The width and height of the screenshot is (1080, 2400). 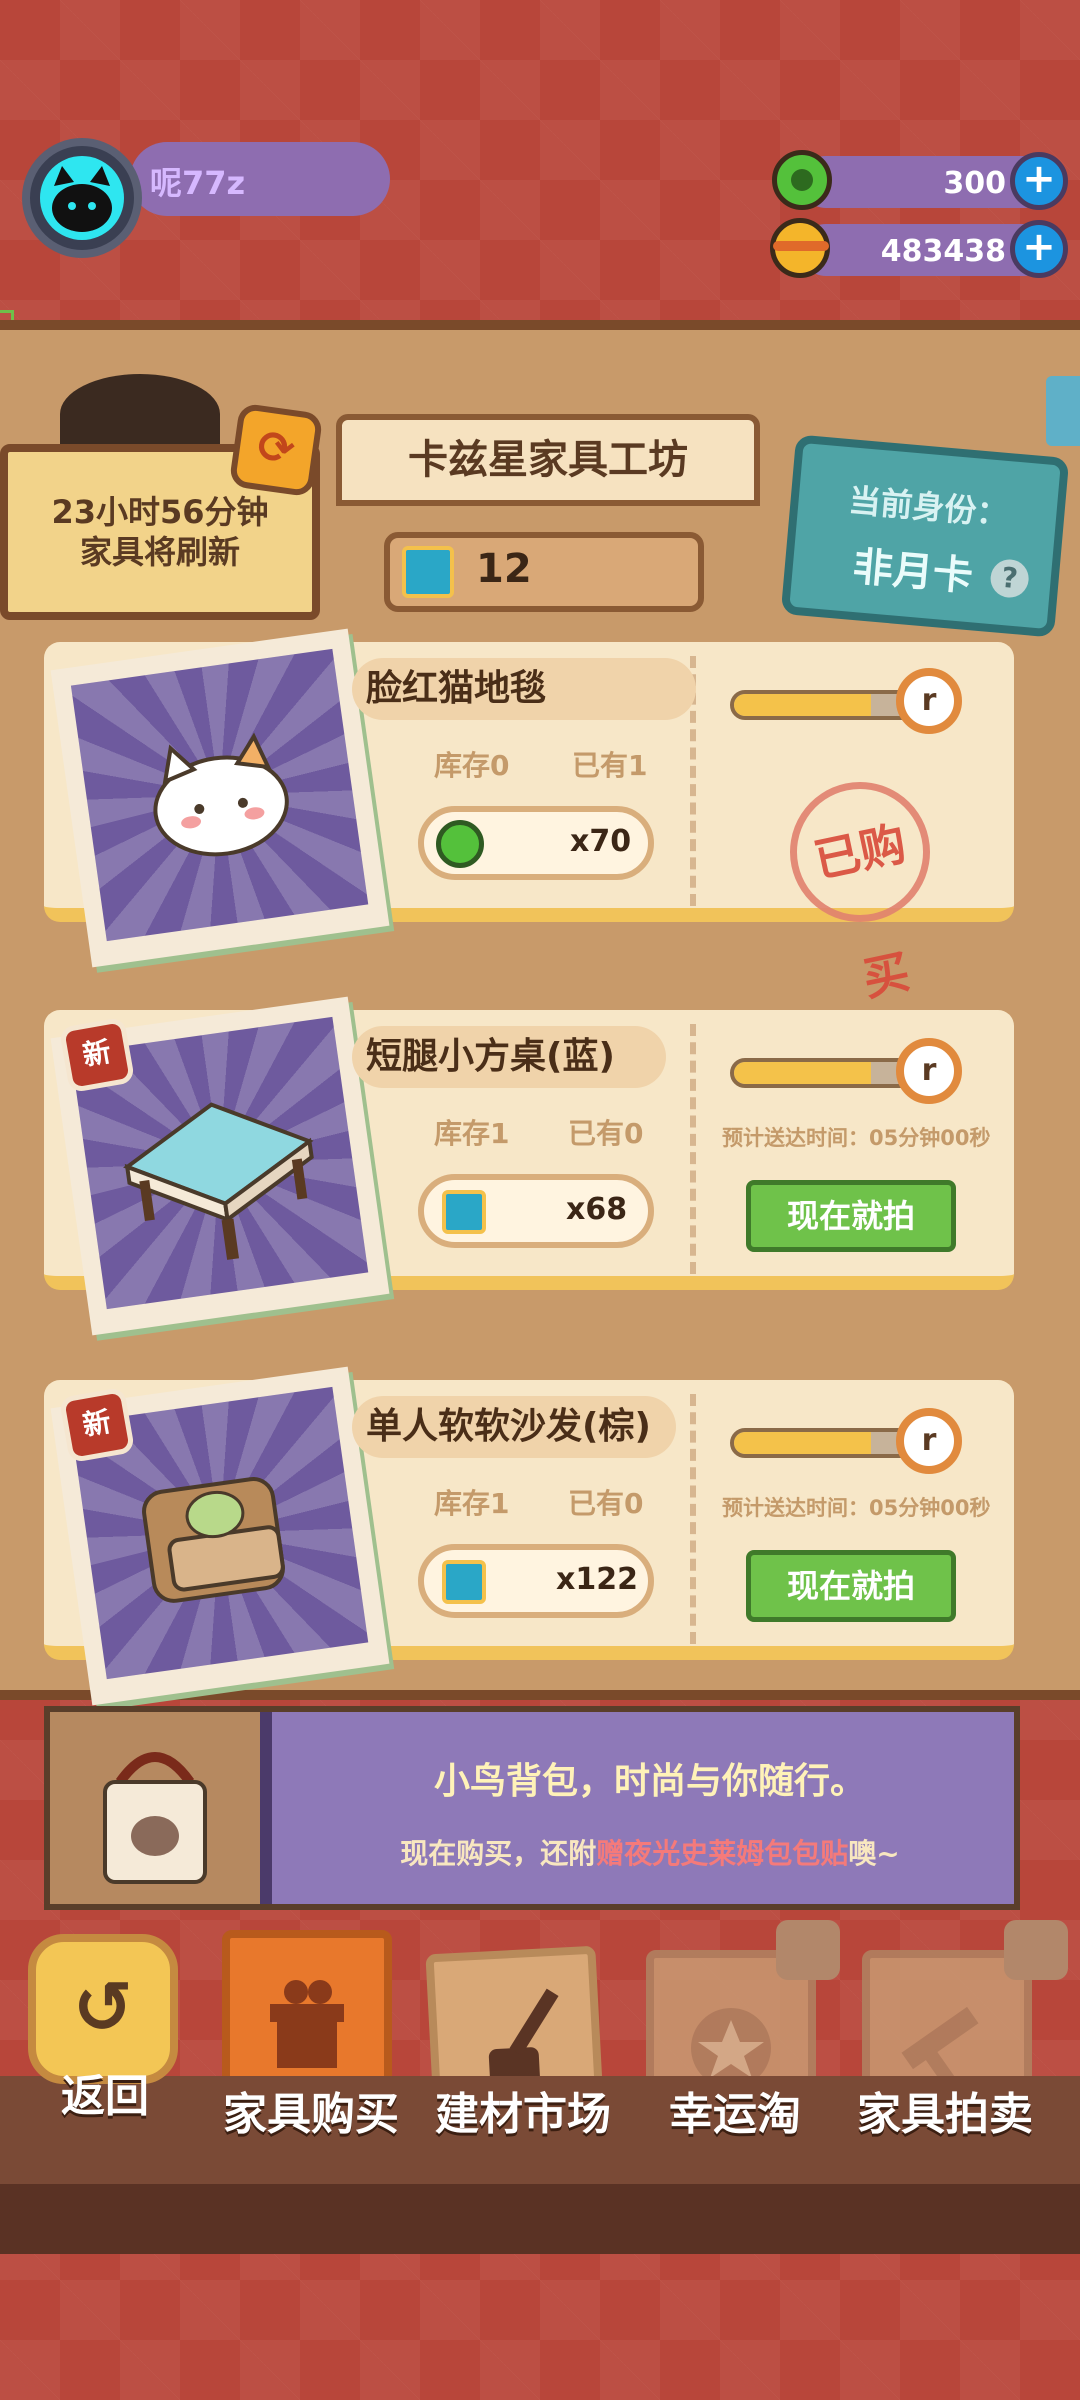 I want to click on green-coin-icon, so click(x=460, y=844).